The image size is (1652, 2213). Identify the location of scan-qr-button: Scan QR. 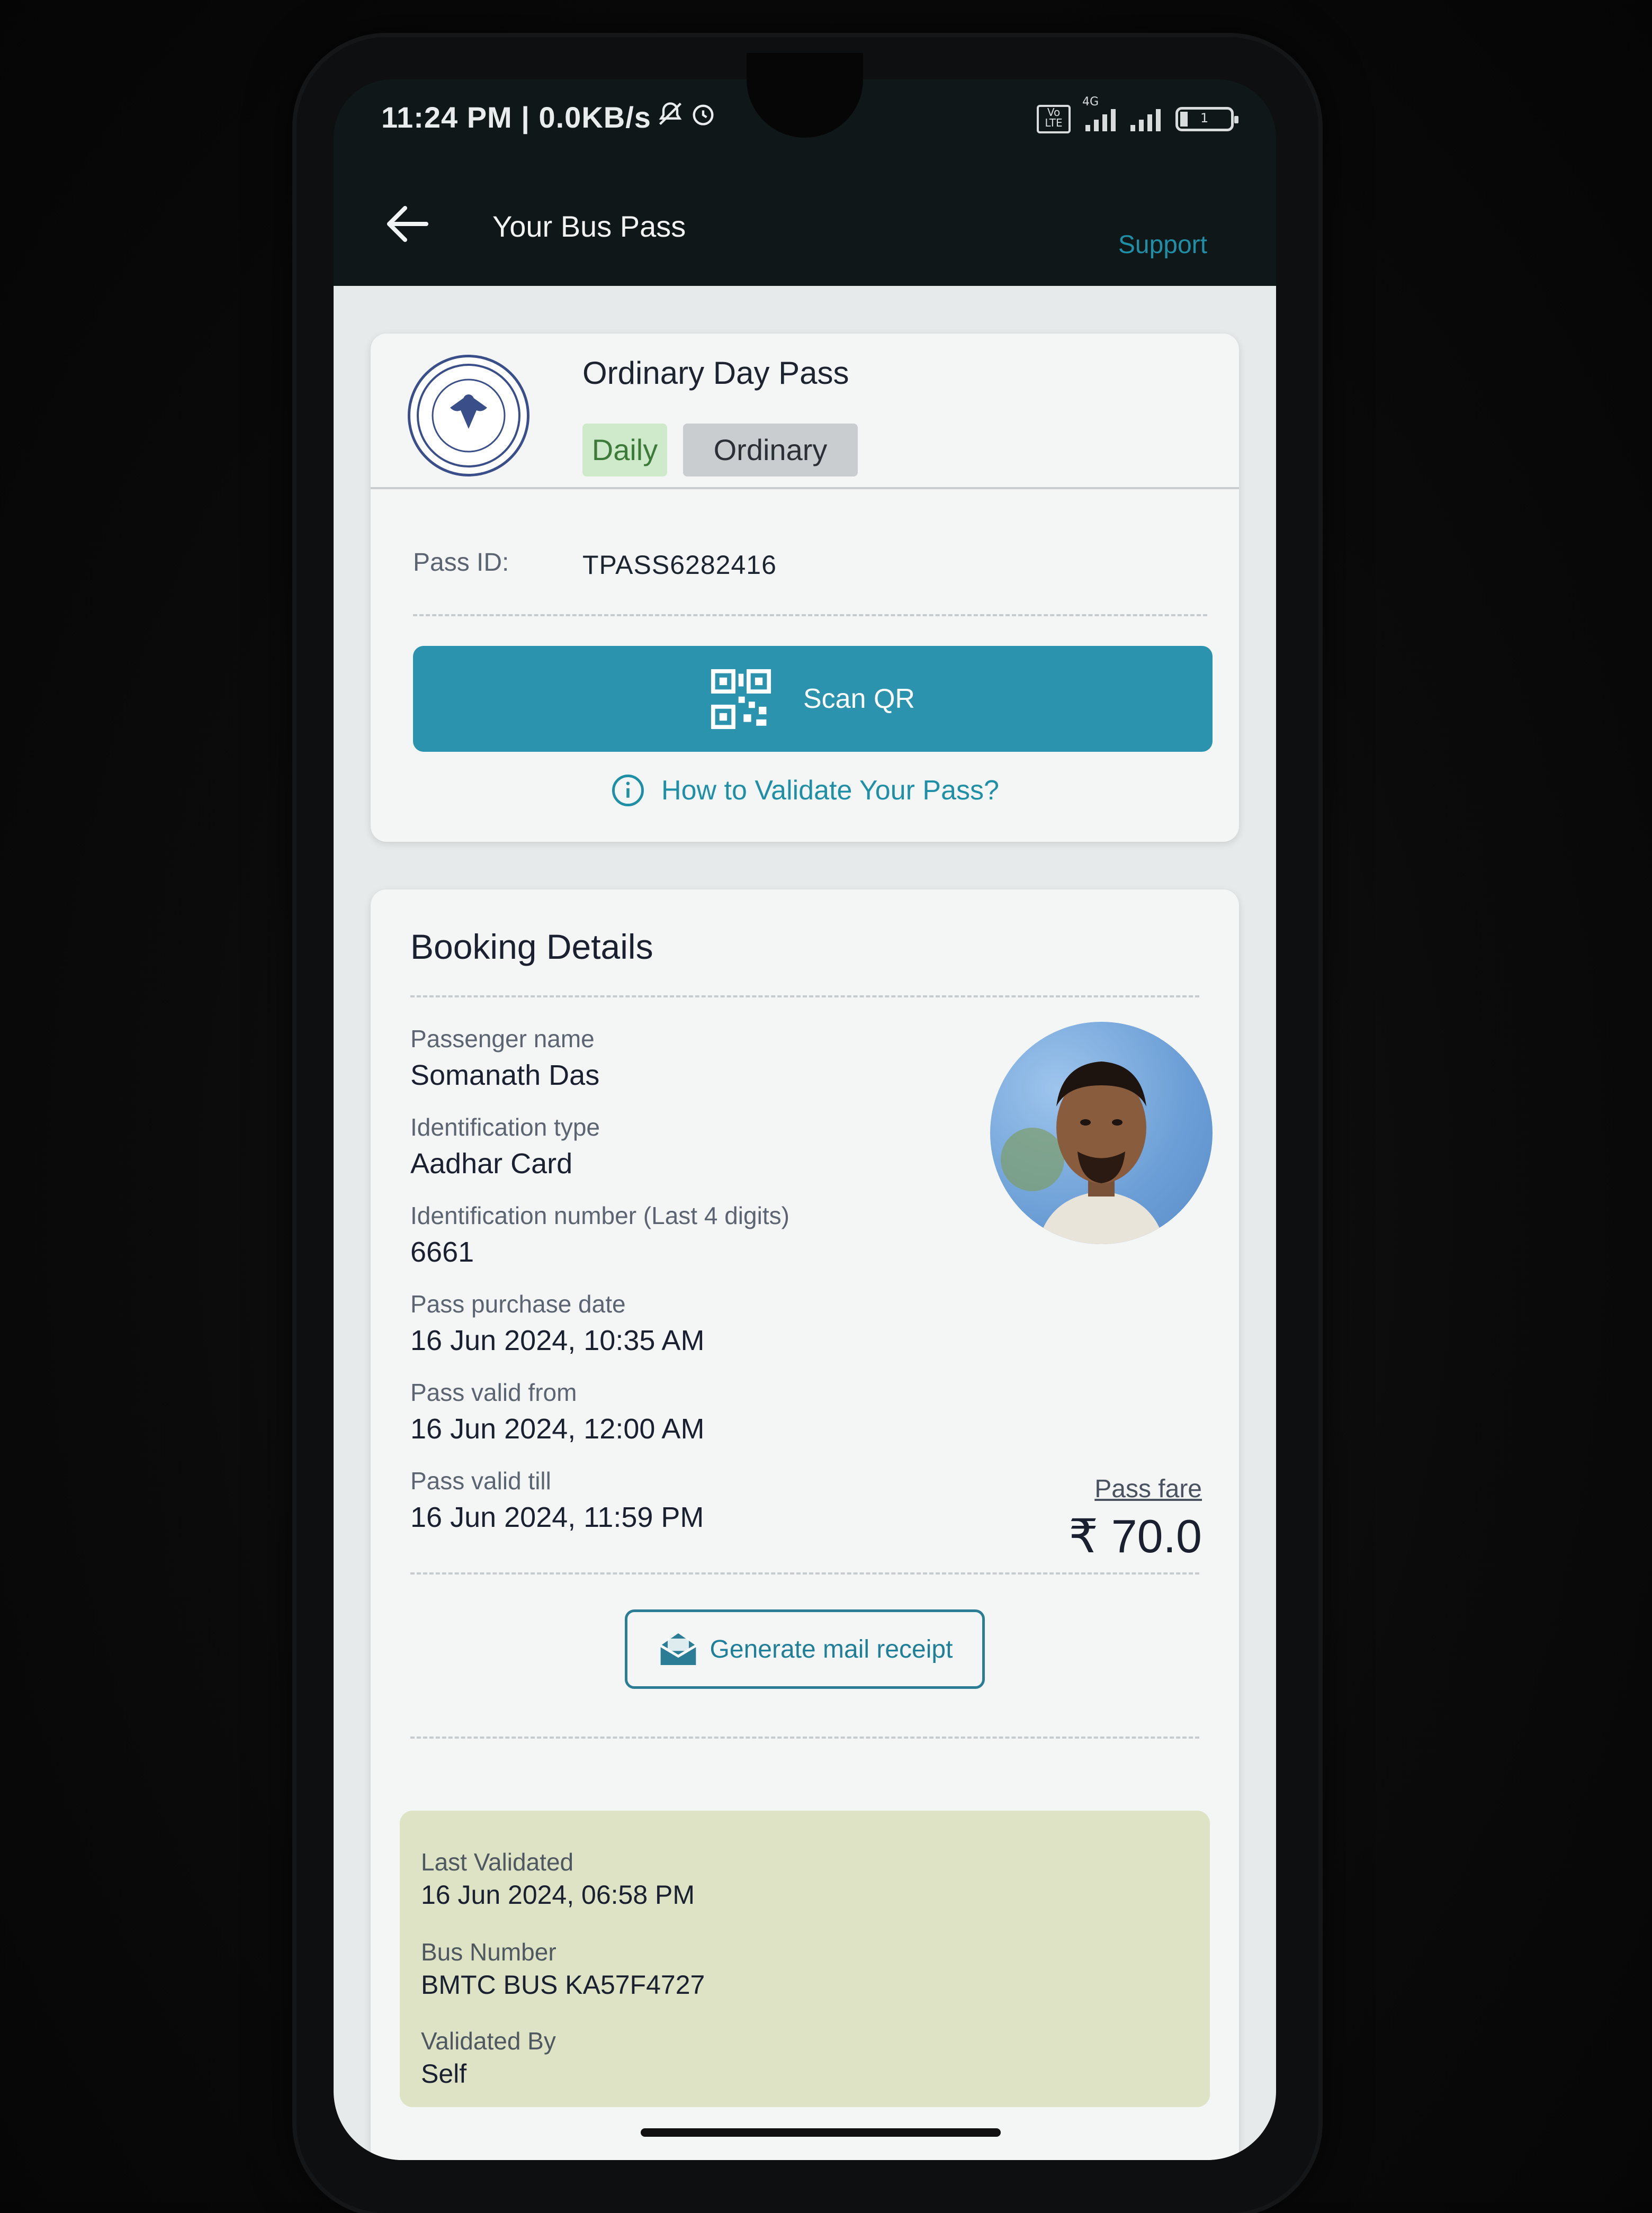
(813, 699).